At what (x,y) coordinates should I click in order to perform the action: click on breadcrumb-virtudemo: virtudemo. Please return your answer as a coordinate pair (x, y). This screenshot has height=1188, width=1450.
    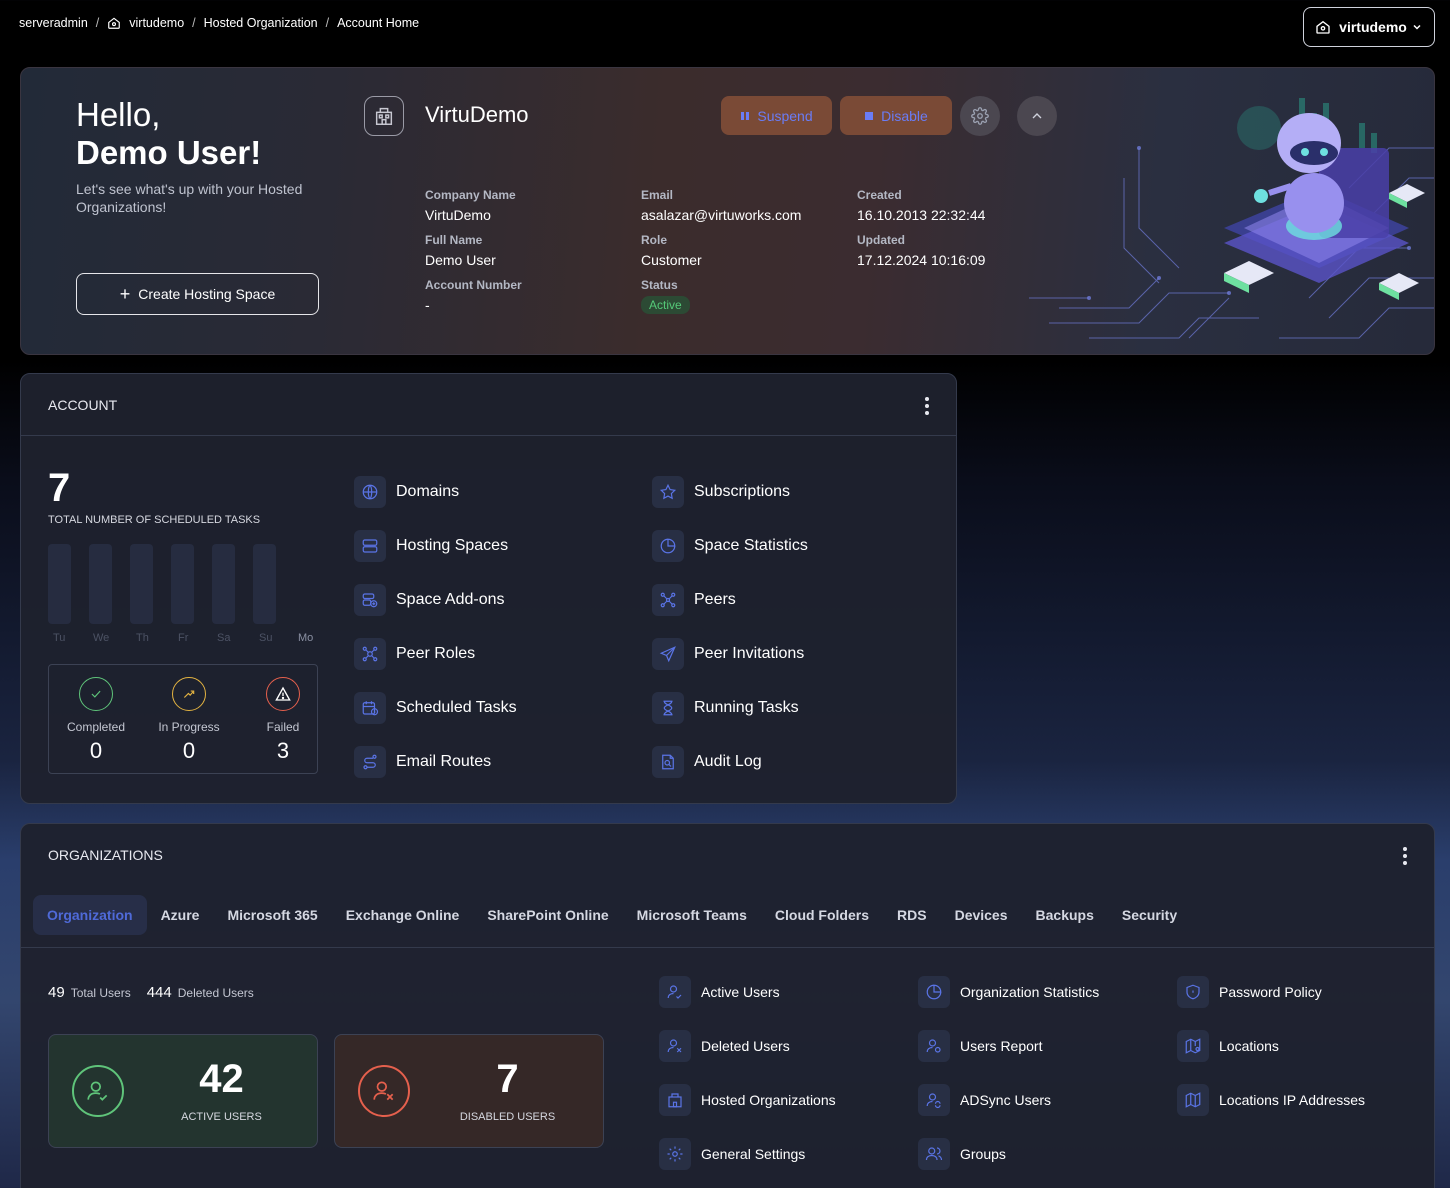
    Looking at the image, I should click on (156, 23).